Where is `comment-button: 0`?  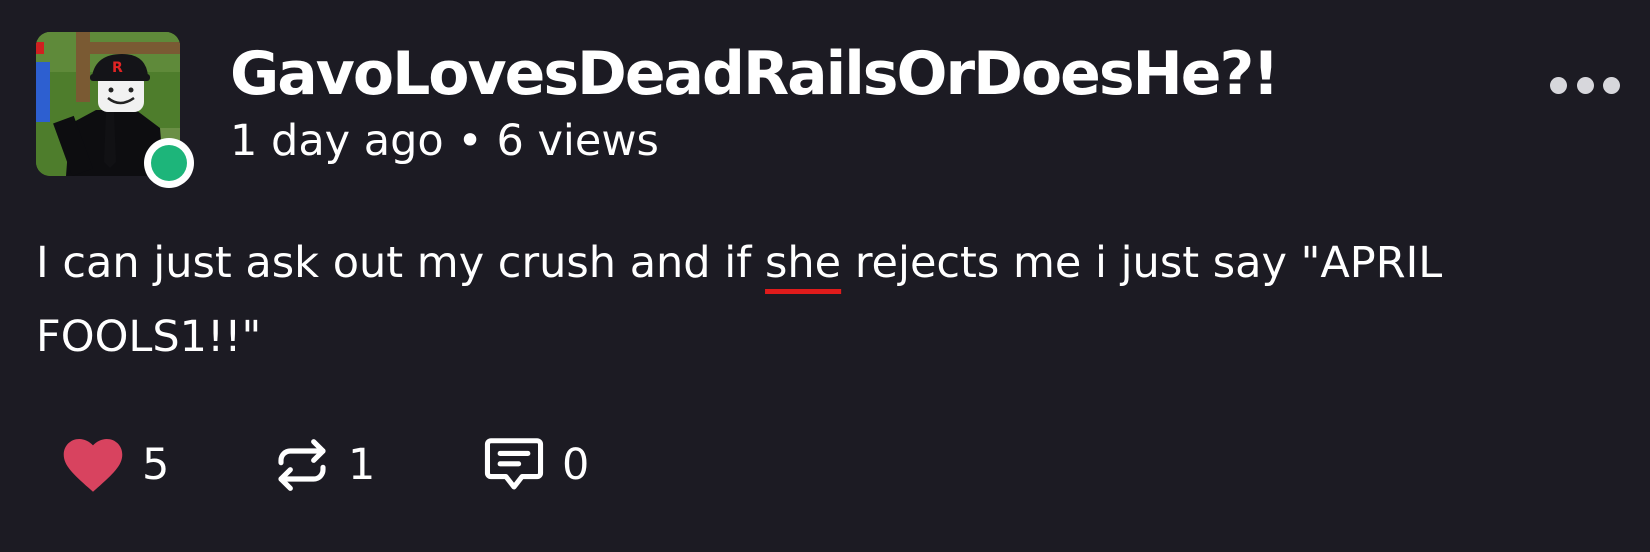 comment-button: 0 is located at coordinates (536, 465).